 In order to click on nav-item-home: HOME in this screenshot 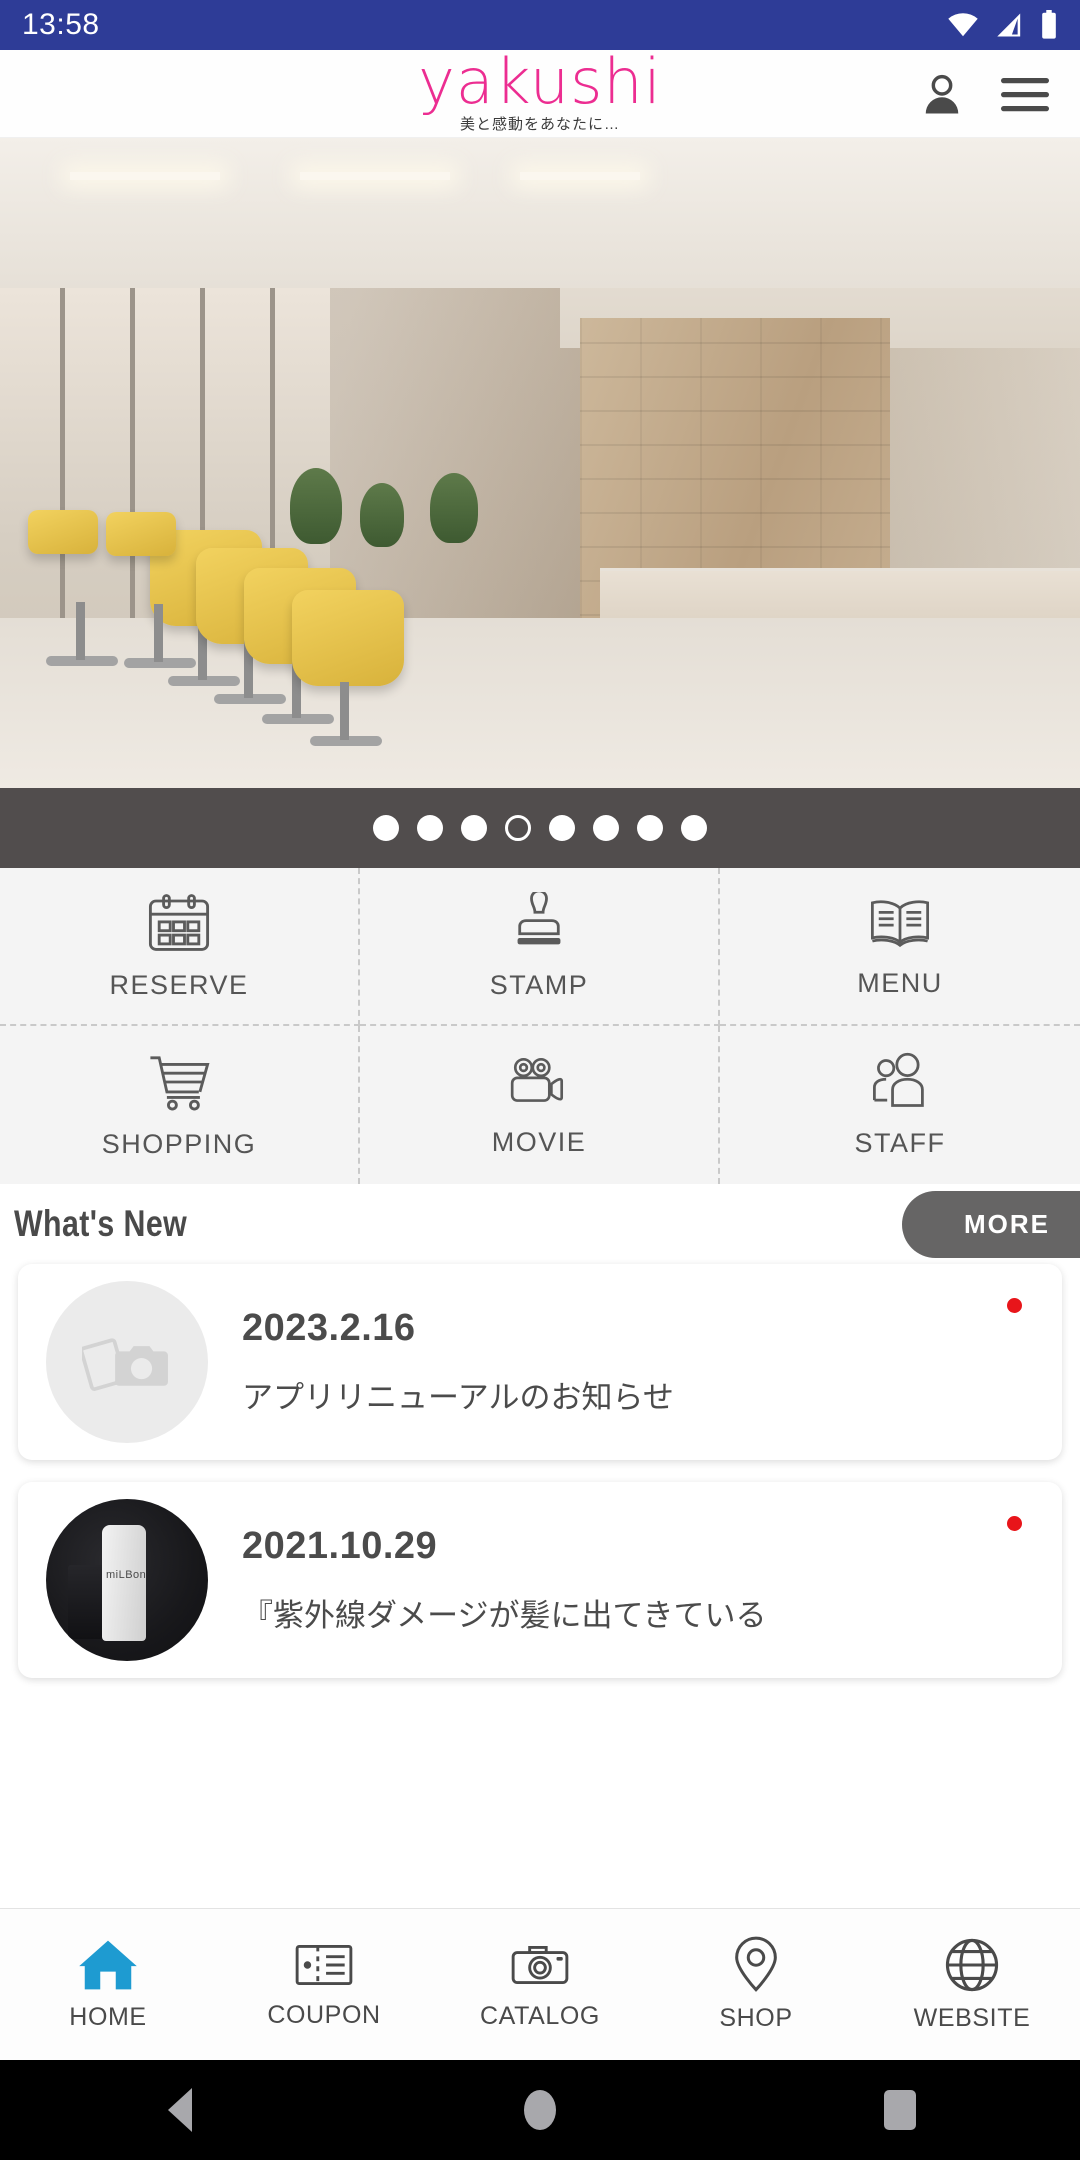, I will do `click(108, 1984)`.